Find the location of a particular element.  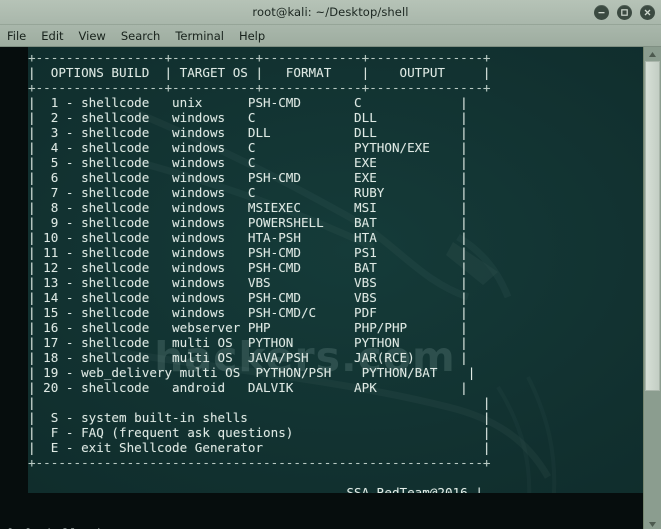

command-row: | E - exit Shellcode Generator | is located at coordinates (259, 448).